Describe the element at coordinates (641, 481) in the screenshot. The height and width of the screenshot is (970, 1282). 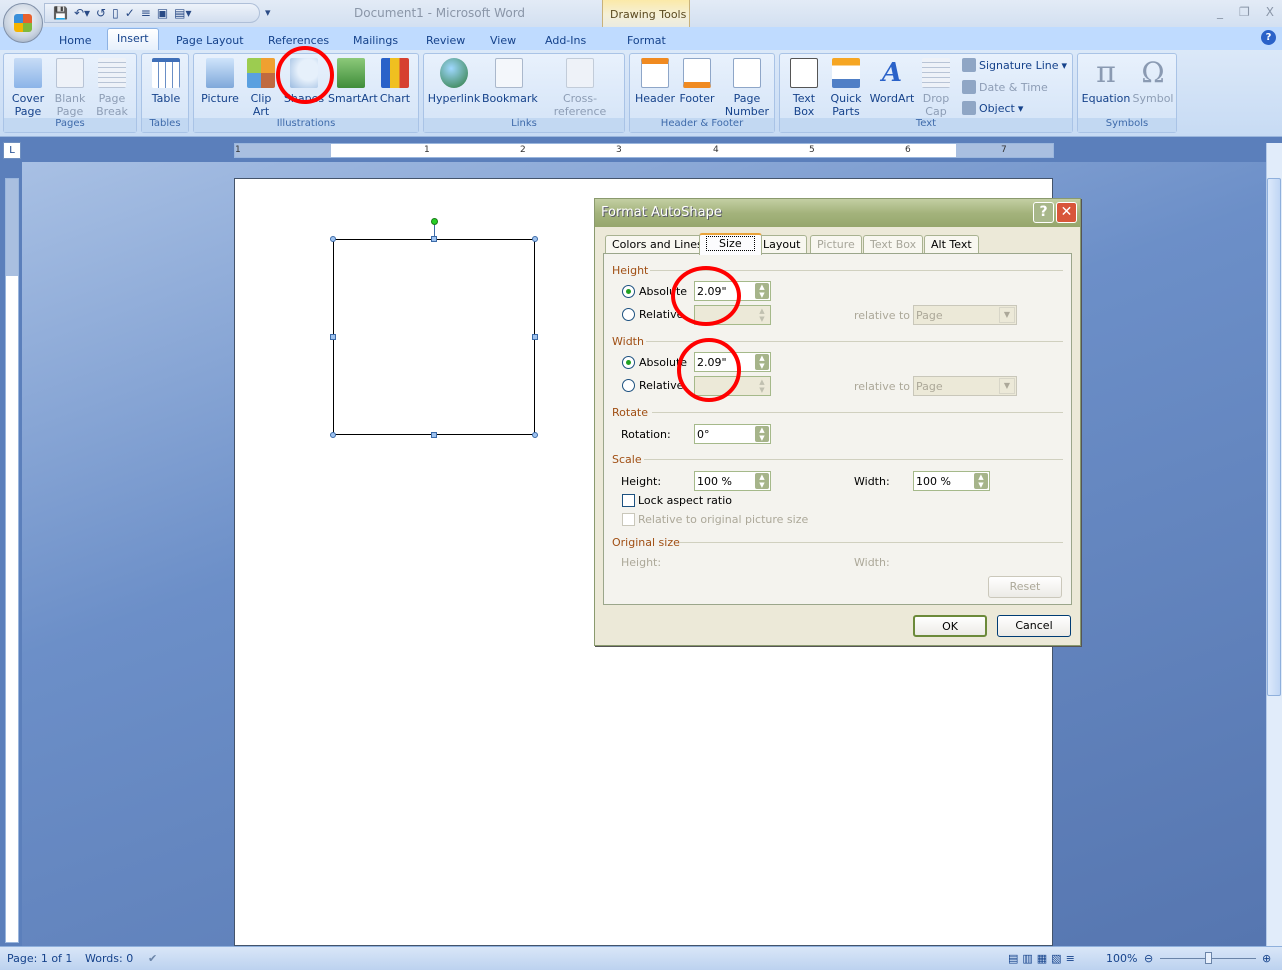
I see `scale-height-label: Height:` at that location.